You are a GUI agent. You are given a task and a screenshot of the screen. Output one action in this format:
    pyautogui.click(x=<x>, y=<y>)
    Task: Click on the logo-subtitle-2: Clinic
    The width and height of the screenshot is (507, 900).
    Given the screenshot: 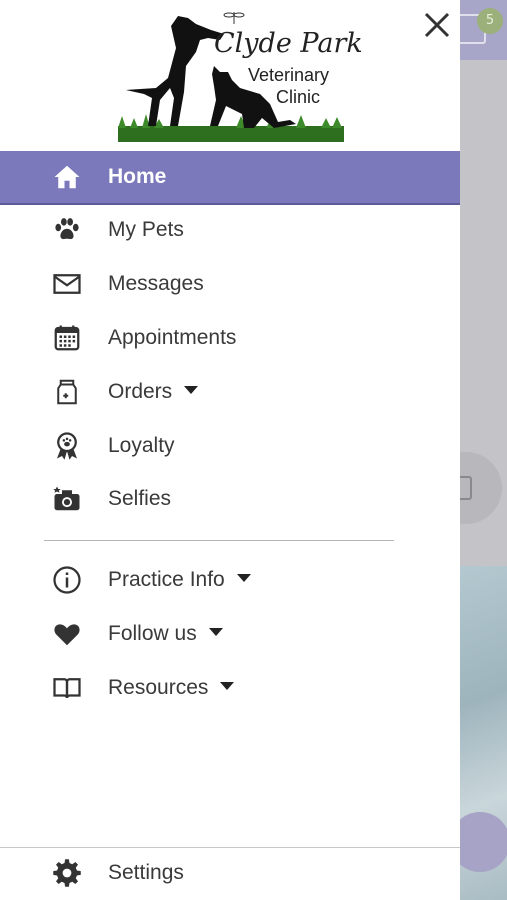 What is the action you would take?
    pyautogui.click(x=298, y=97)
    